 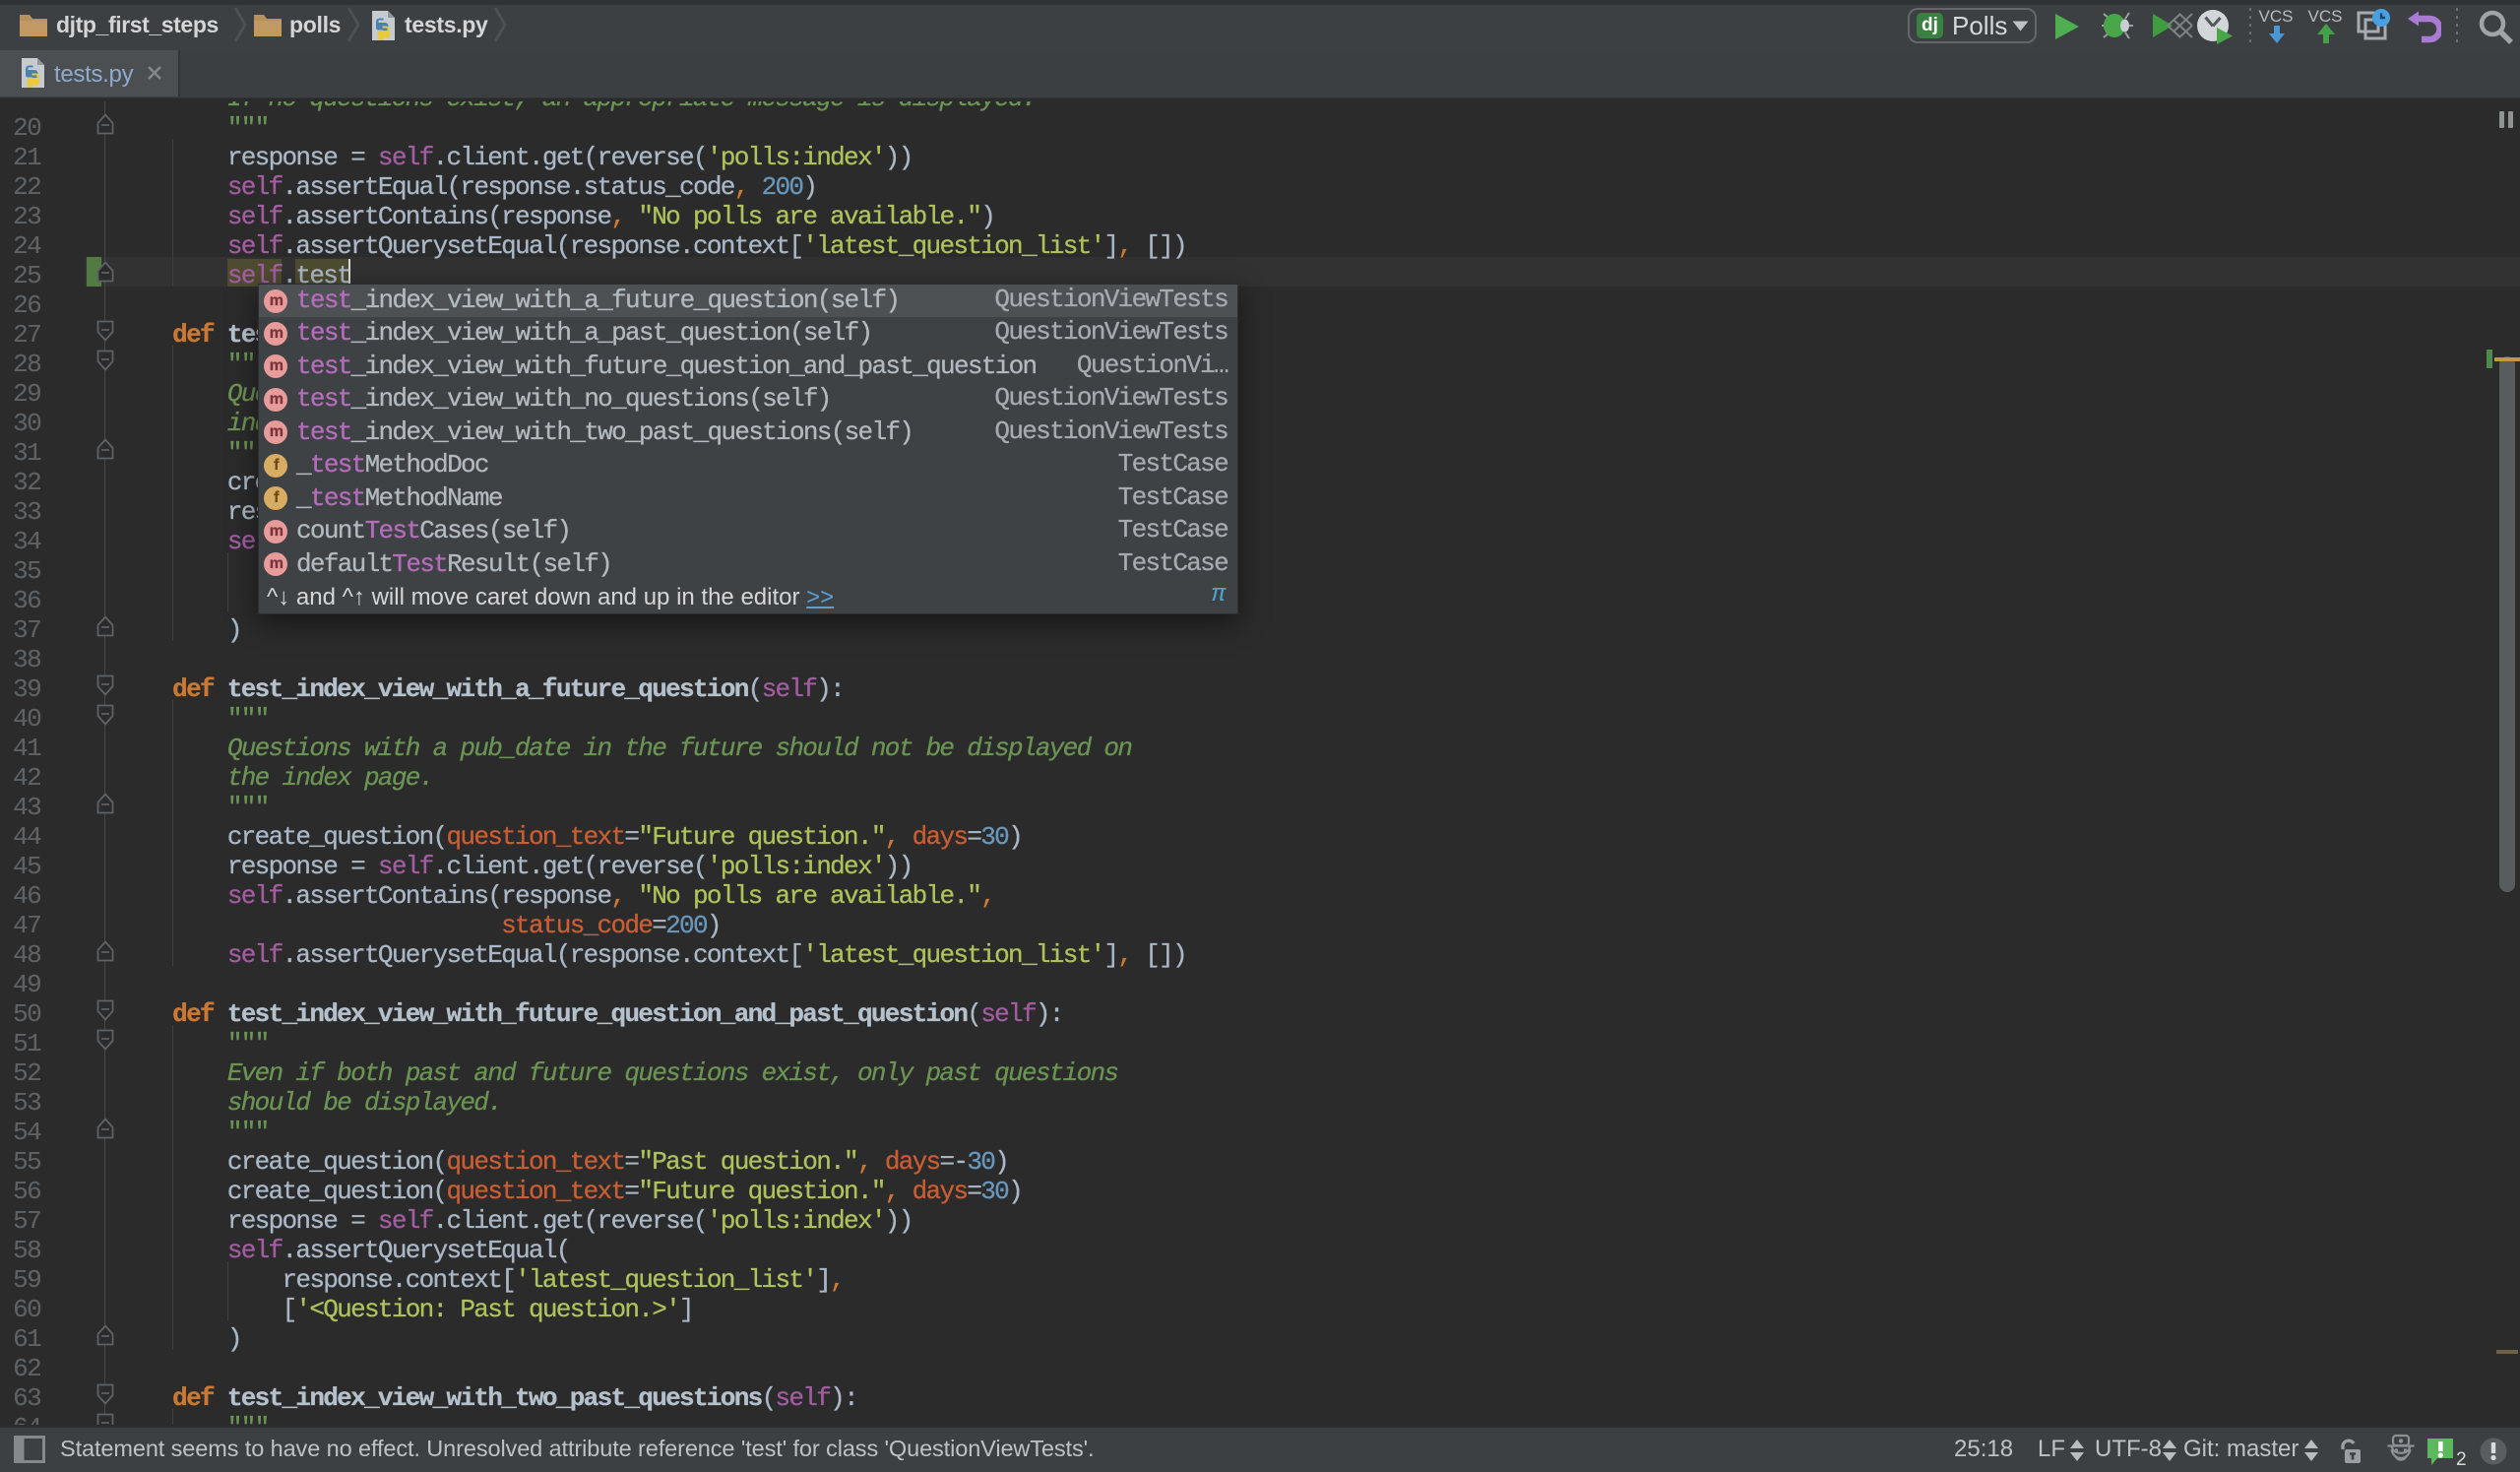 What do you see at coordinates (2461, 1458) in the screenshot?
I see `svg-text: 2` at bounding box center [2461, 1458].